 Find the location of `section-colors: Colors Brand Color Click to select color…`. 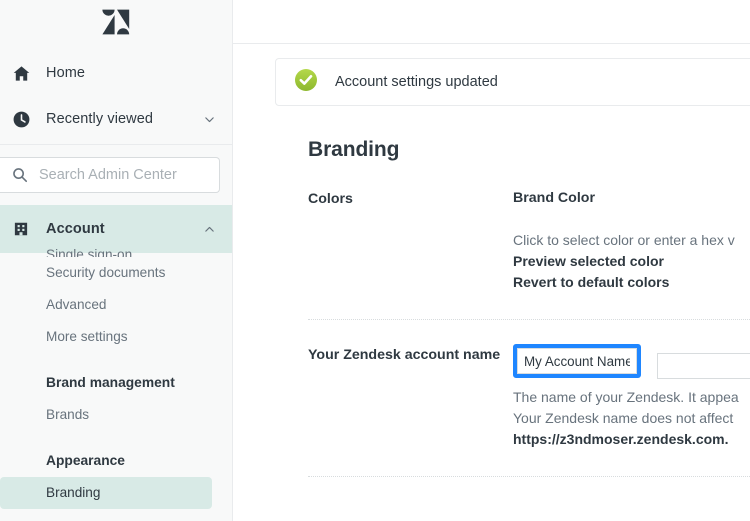

section-colors: Colors Brand Color Click to select color… is located at coordinates (529, 240).